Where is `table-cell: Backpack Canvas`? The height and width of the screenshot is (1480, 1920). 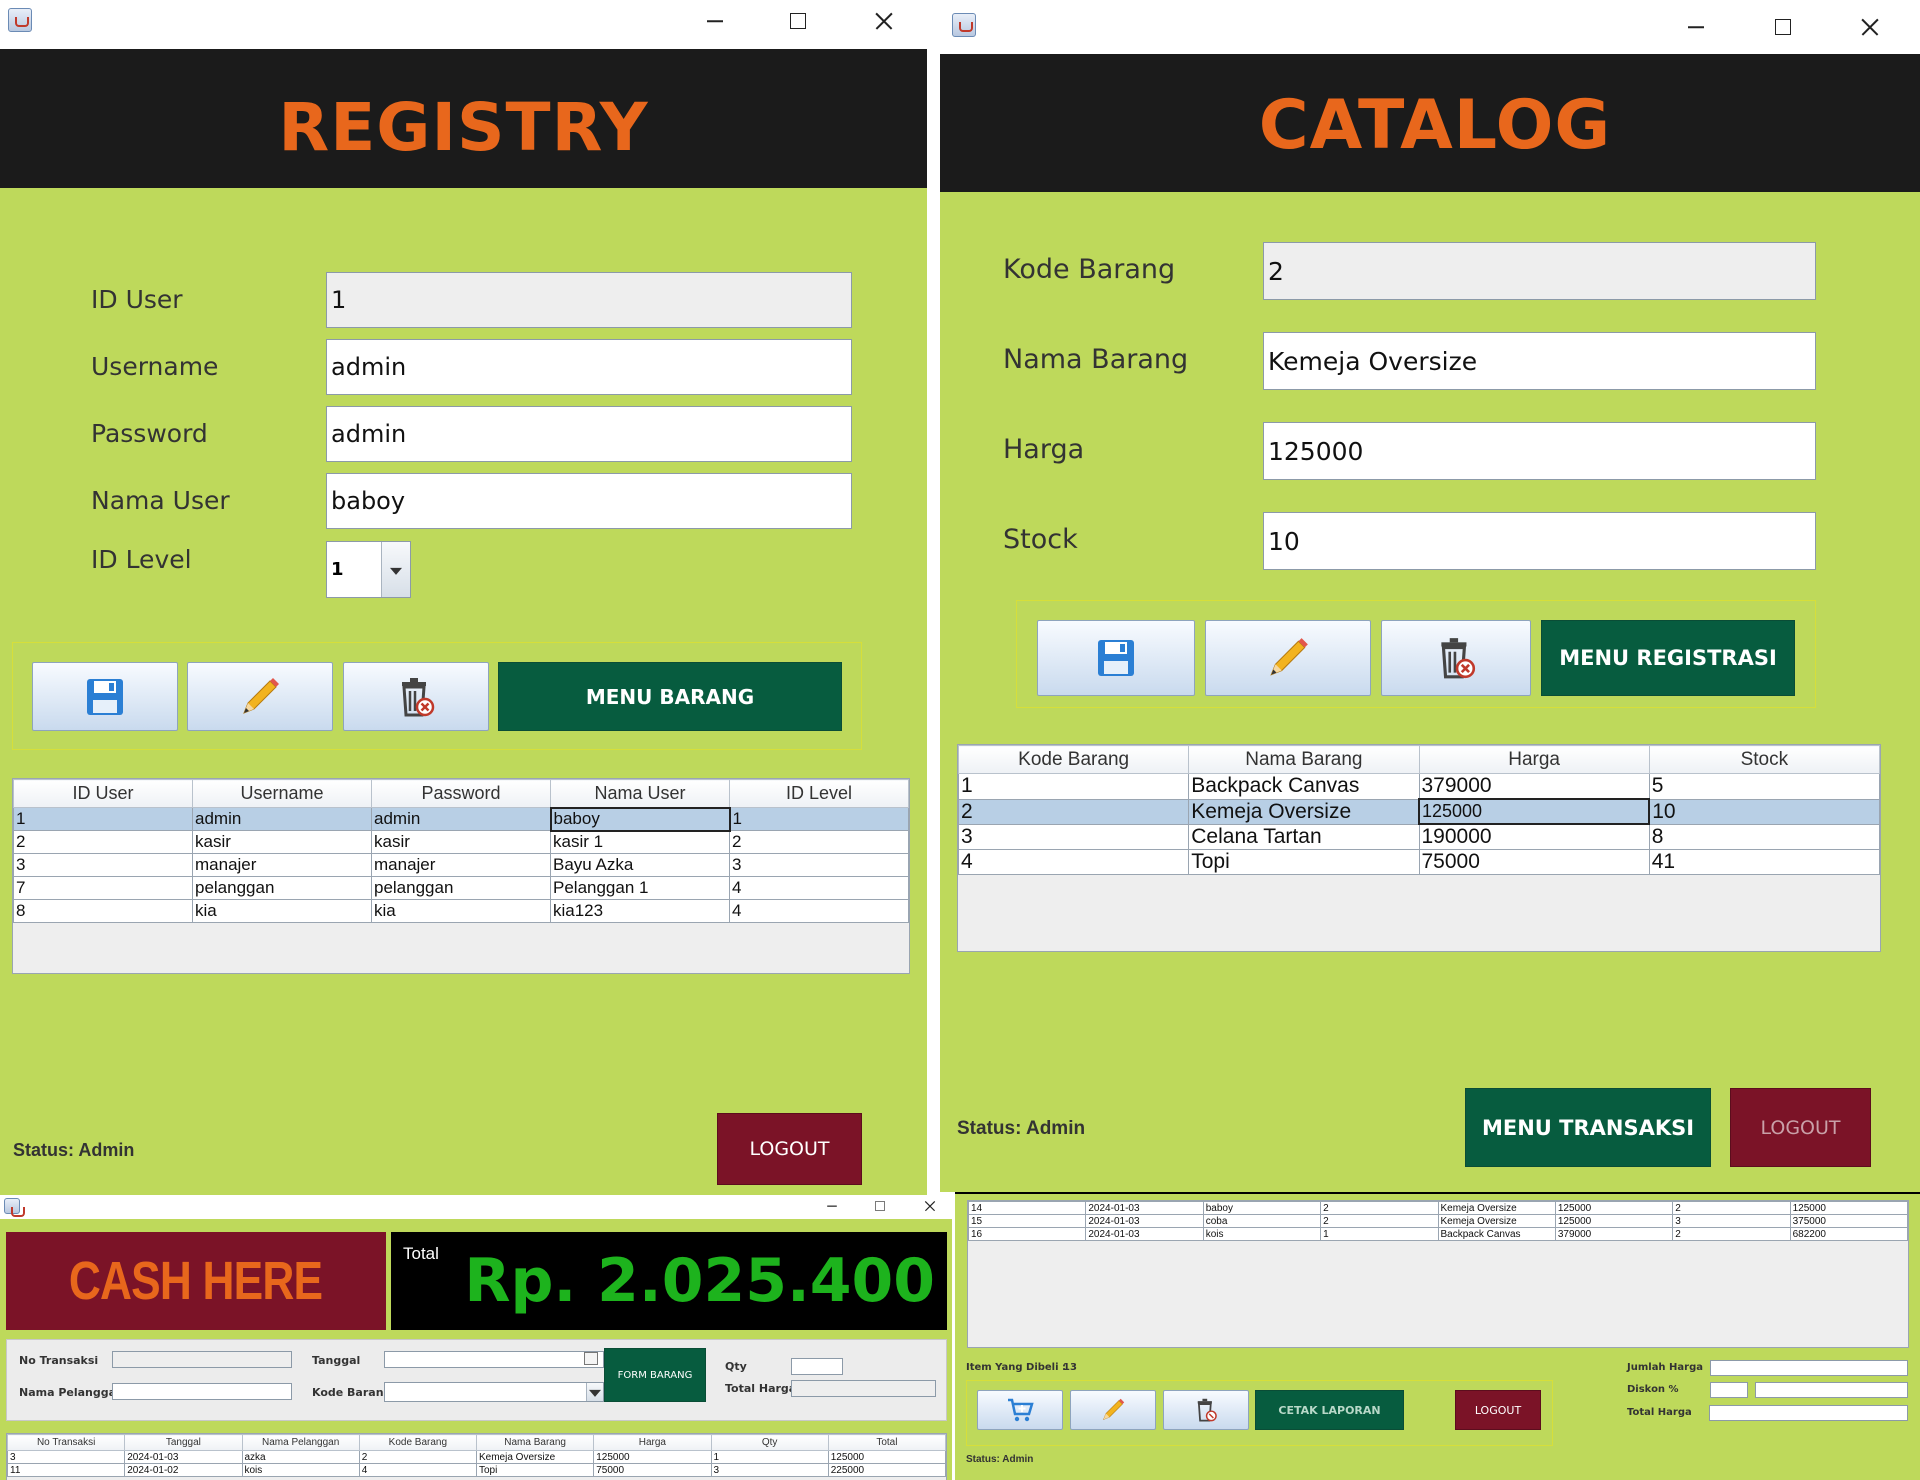
table-cell: Backpack Canvas is located at coordinates (1496, 1234).